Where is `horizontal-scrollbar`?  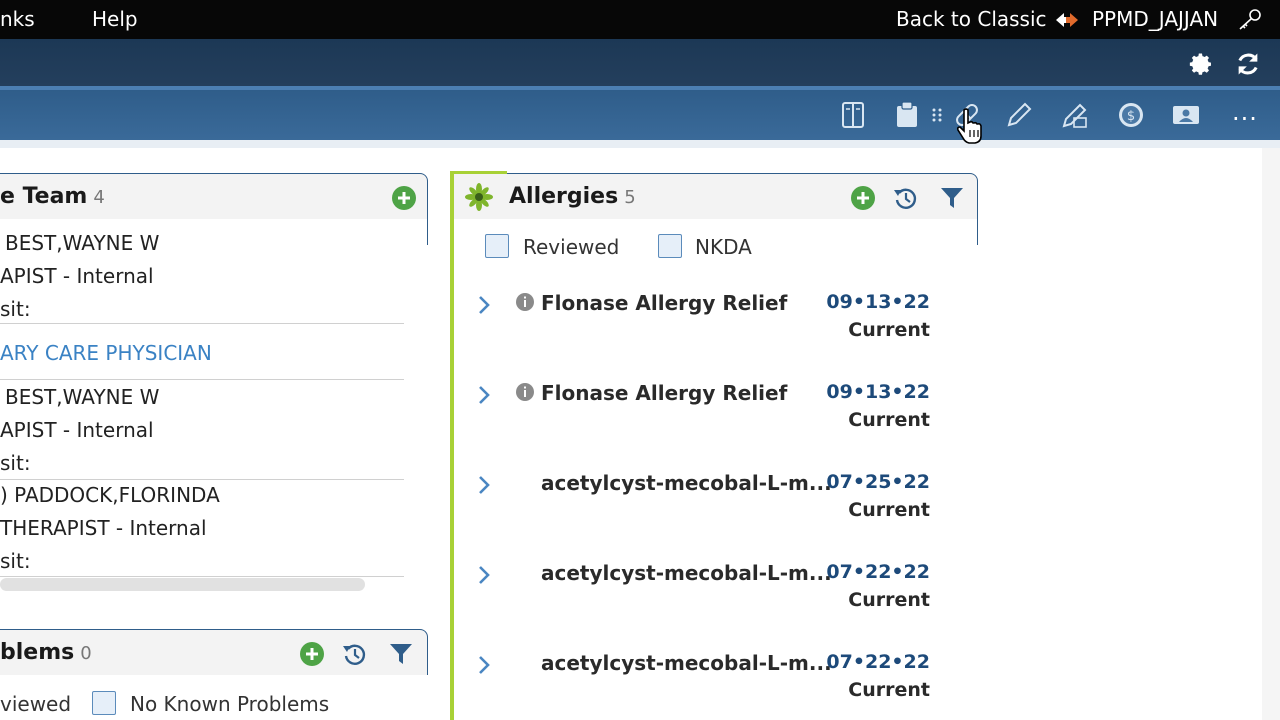
horizontal-scrollbar is located at coordinates (182, 584).